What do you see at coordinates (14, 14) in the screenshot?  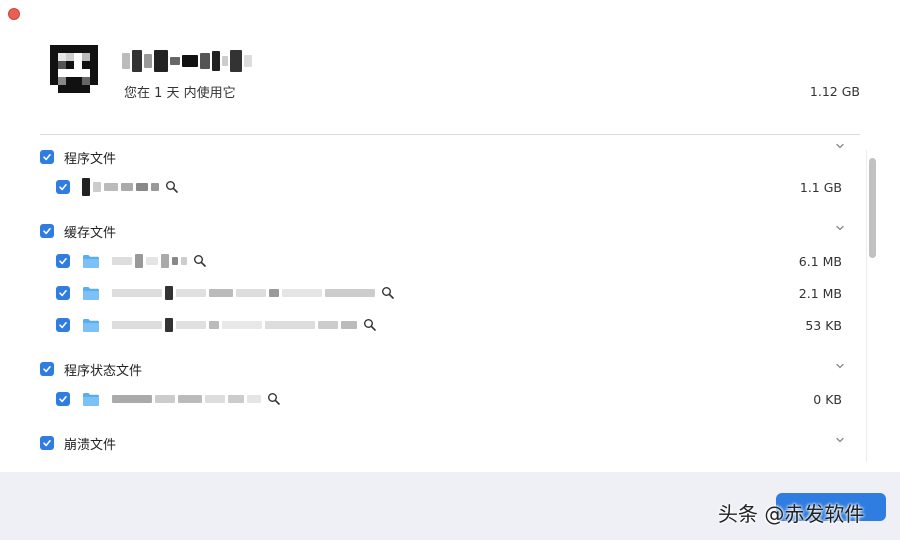 I see `window-close-button` at bounding box center [14, 14].